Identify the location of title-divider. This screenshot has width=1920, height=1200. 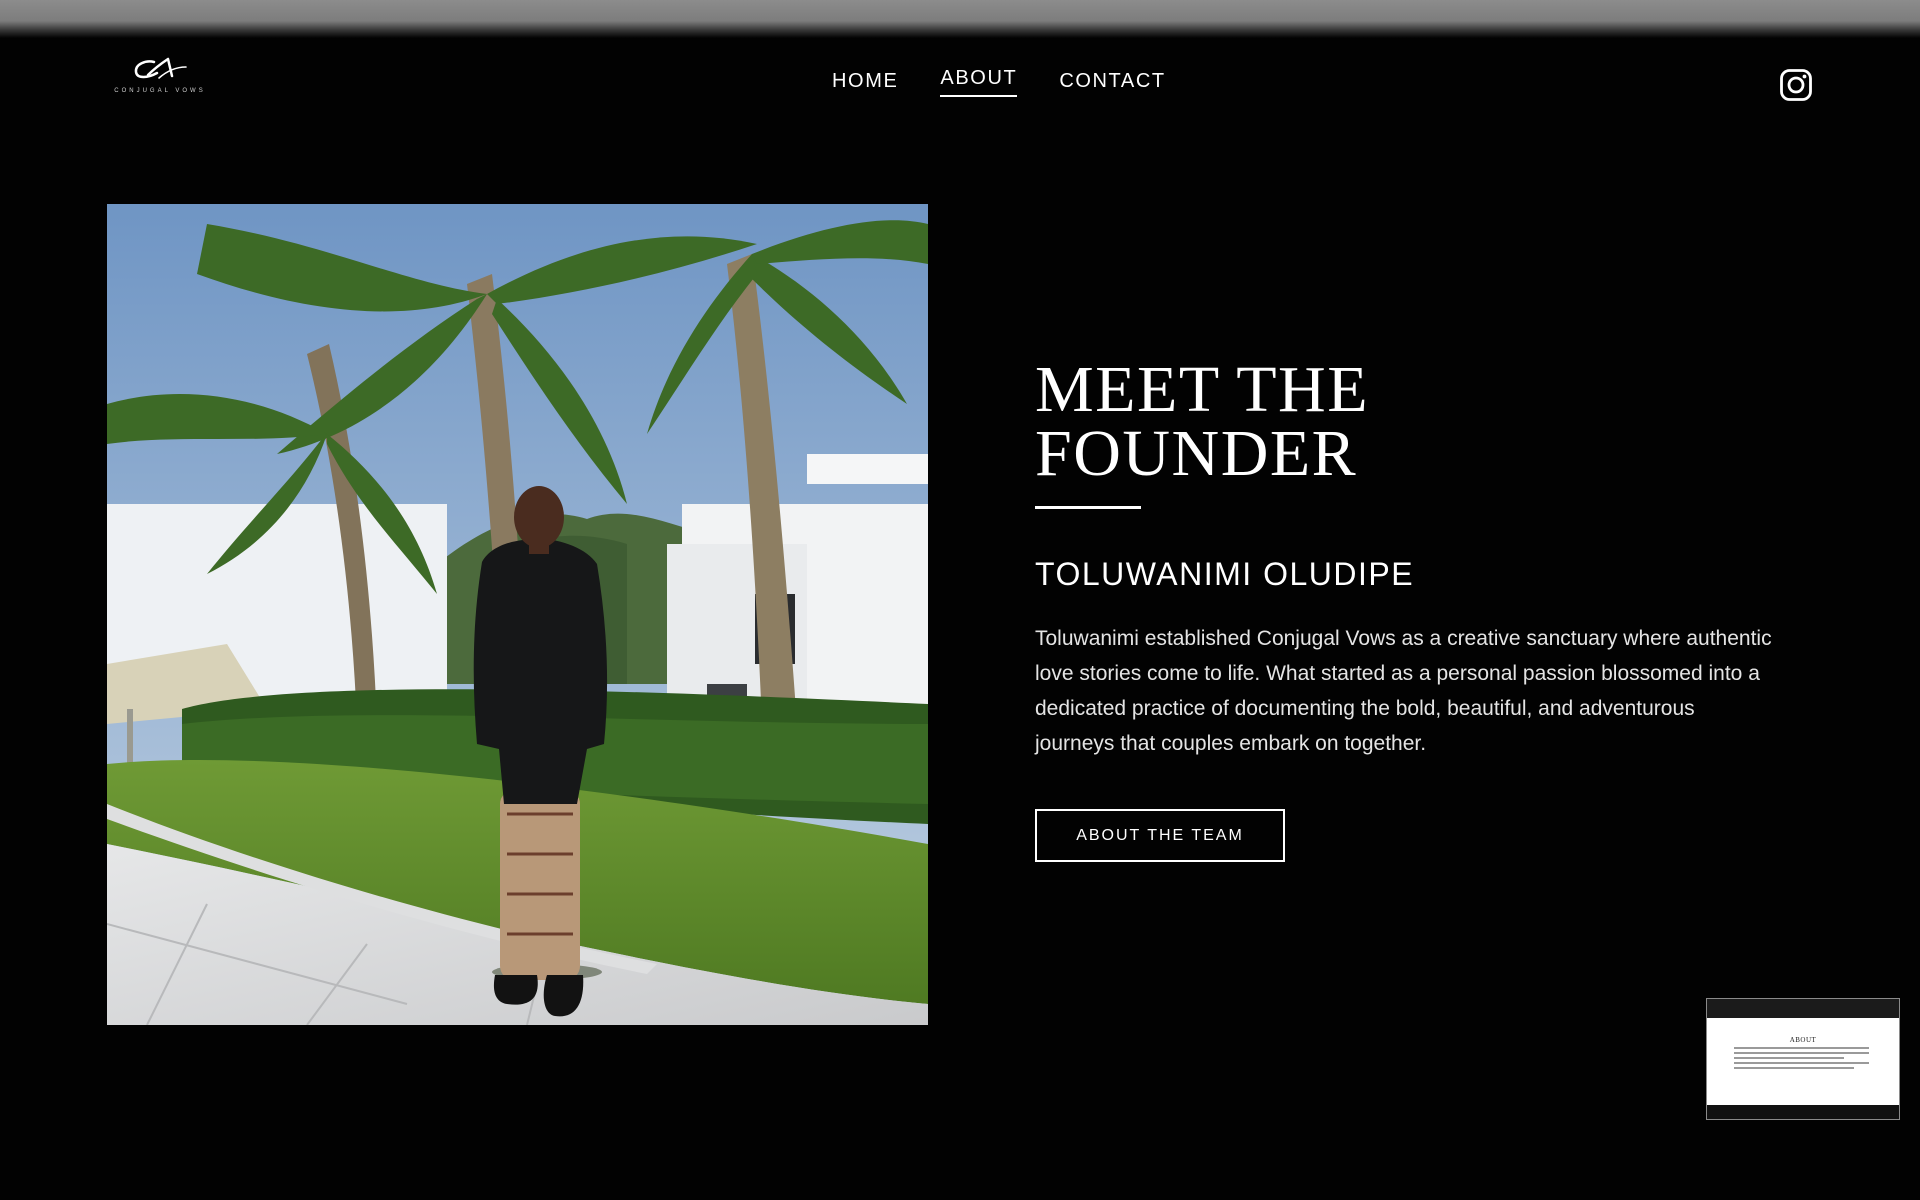
(1088, 507).